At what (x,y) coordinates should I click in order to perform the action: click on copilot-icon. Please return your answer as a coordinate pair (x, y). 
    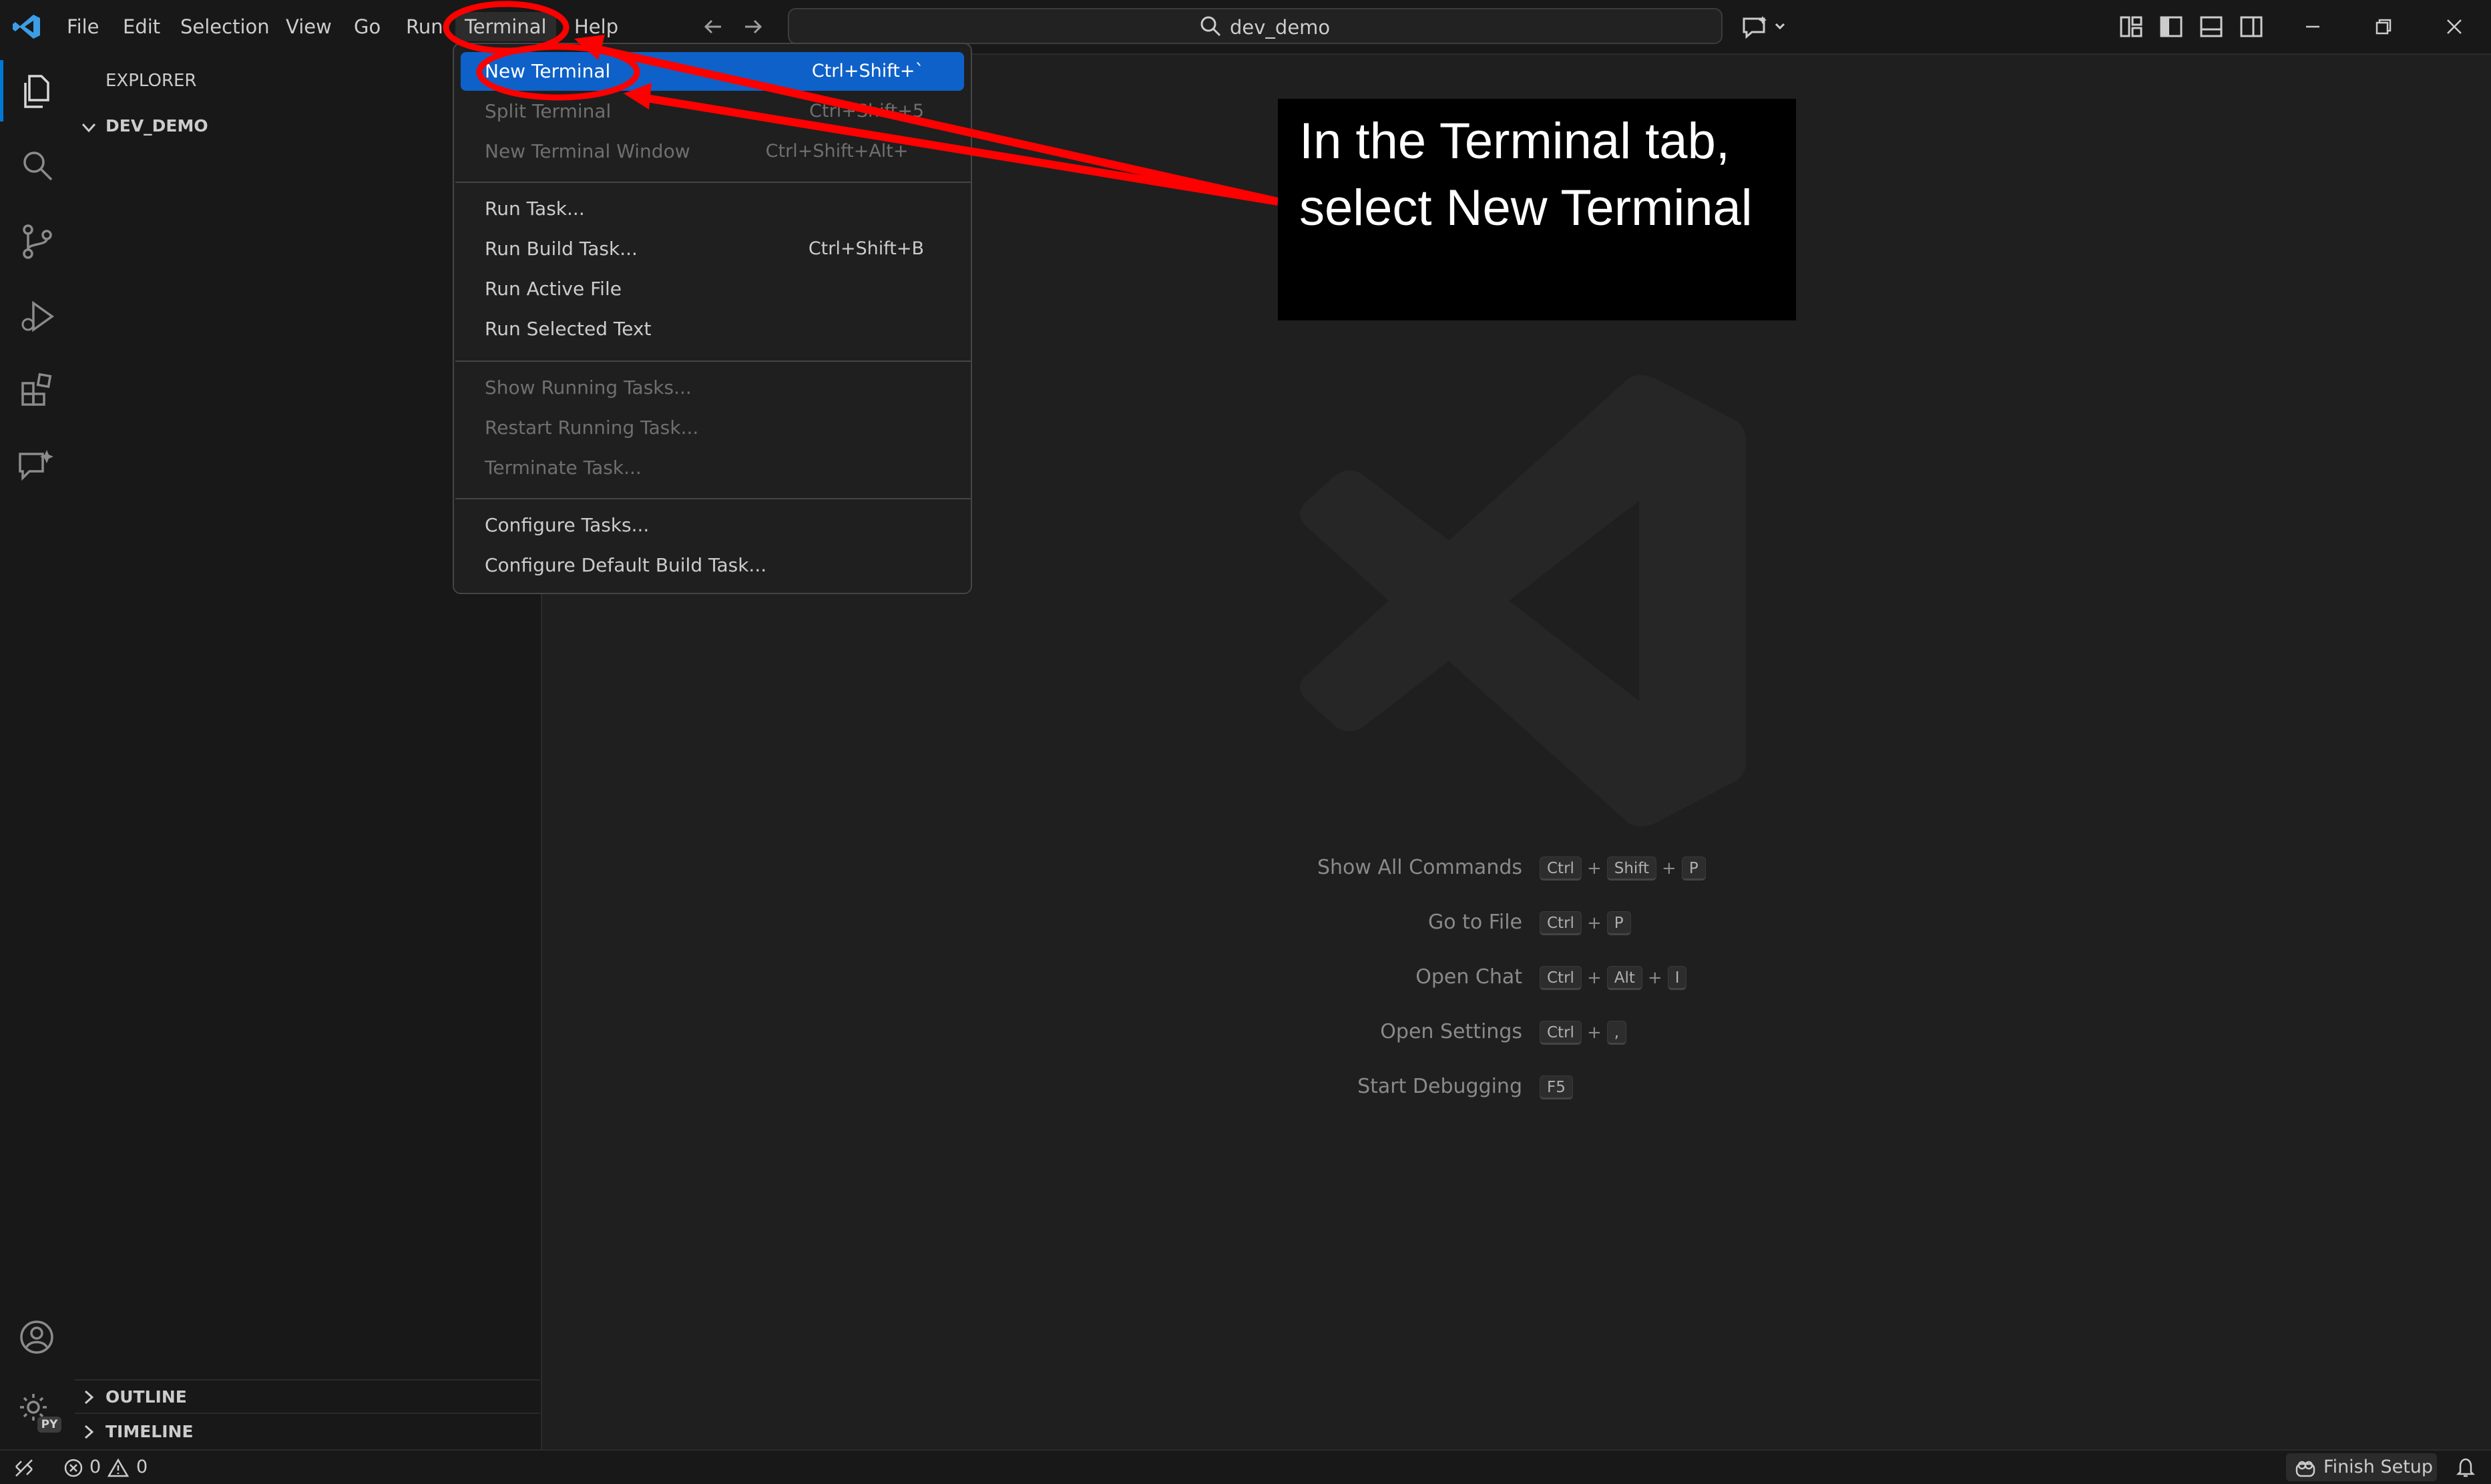
    Looking at the image, I should click on (2306, 1468).